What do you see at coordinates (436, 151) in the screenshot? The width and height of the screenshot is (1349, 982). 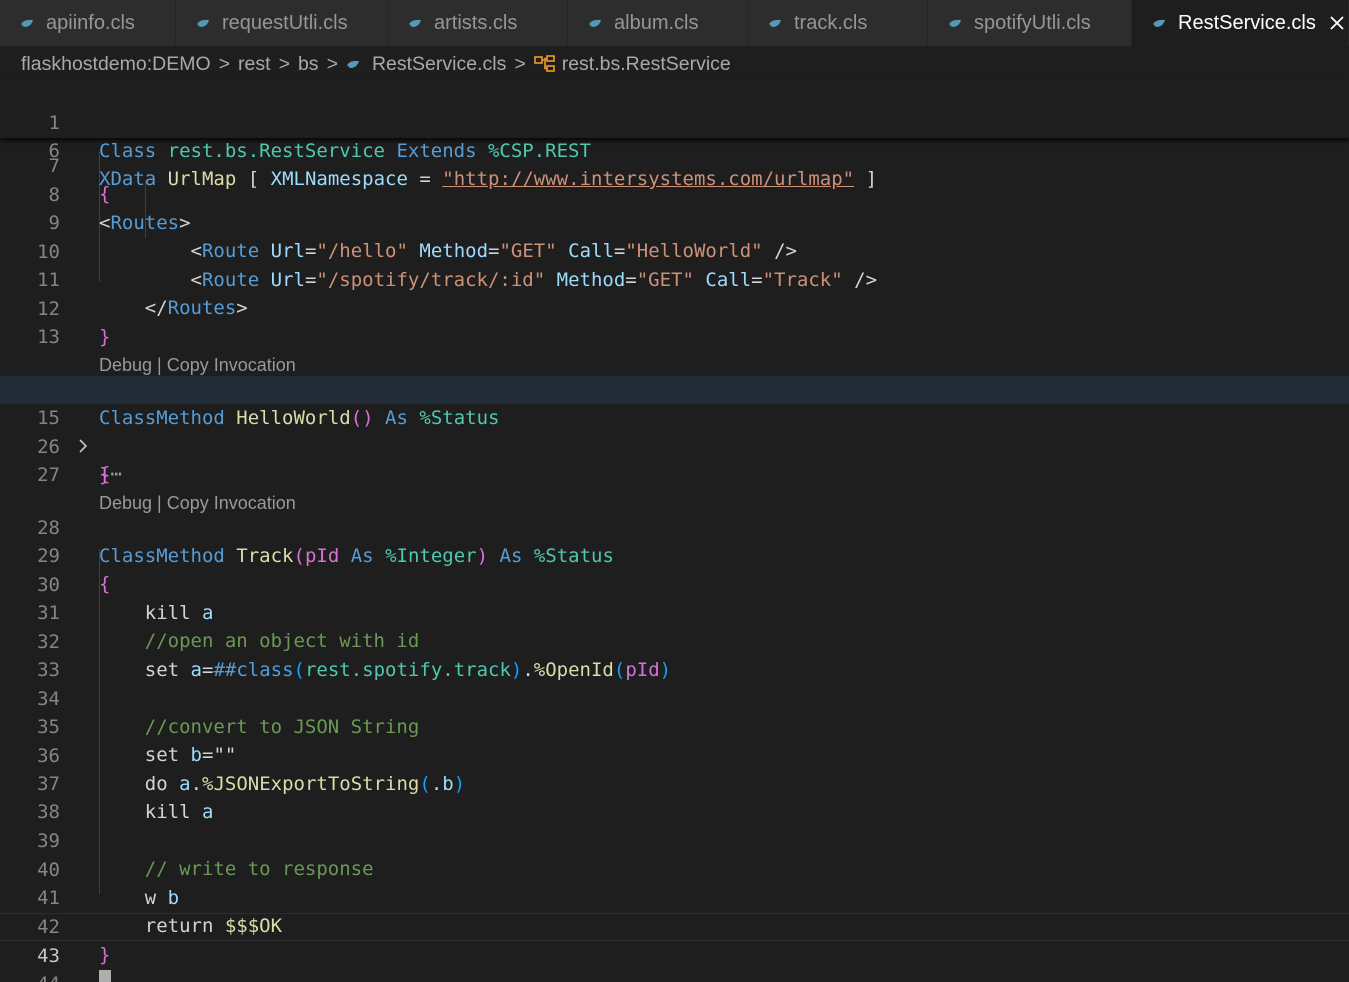 I see `token: Extends` at bounding box center [436, 151].